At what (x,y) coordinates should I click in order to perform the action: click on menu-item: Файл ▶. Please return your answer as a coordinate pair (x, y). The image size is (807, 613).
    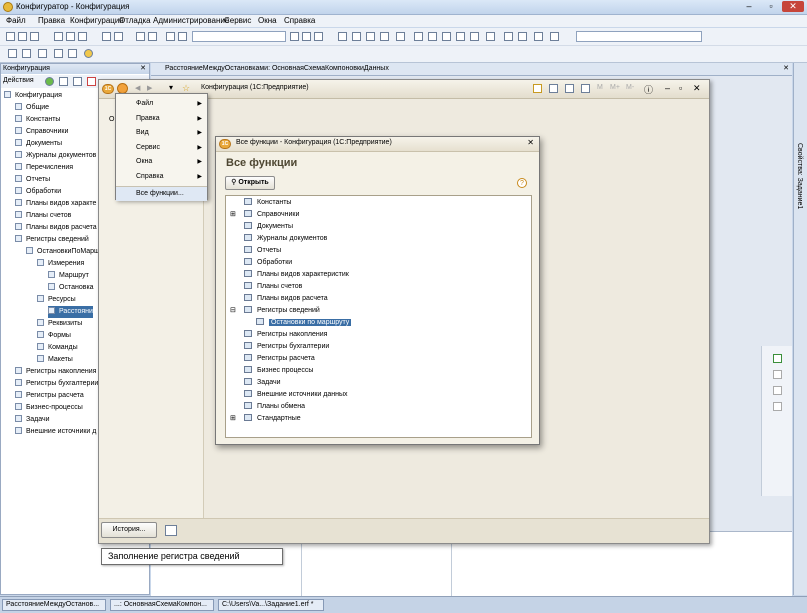
    Looking at the image, I should click on (161, 104).